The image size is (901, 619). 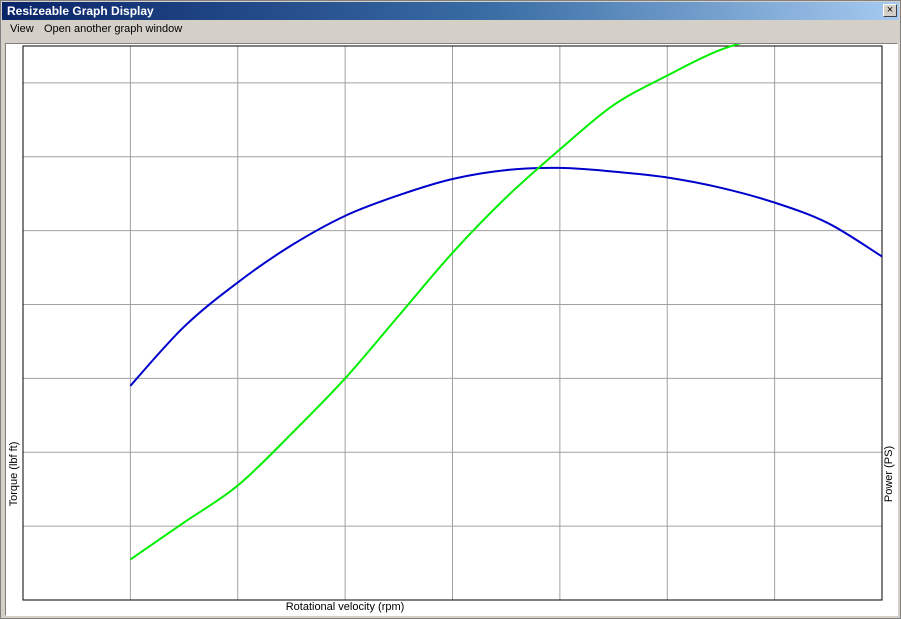 I want to click on close-icon: ×, so click(x=890, y=10).